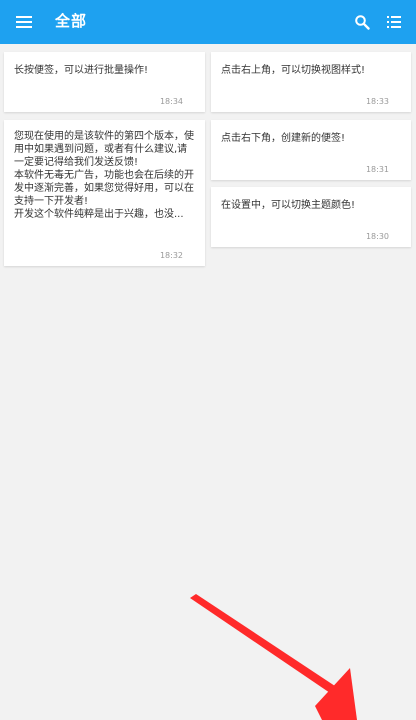 Image resolution: width=416 pixels, height=720 pixels. Describe the element at coordinates (283, 138) in the screenshot. I see `note-text: 点击右下角，创建新的便签!` at that location.